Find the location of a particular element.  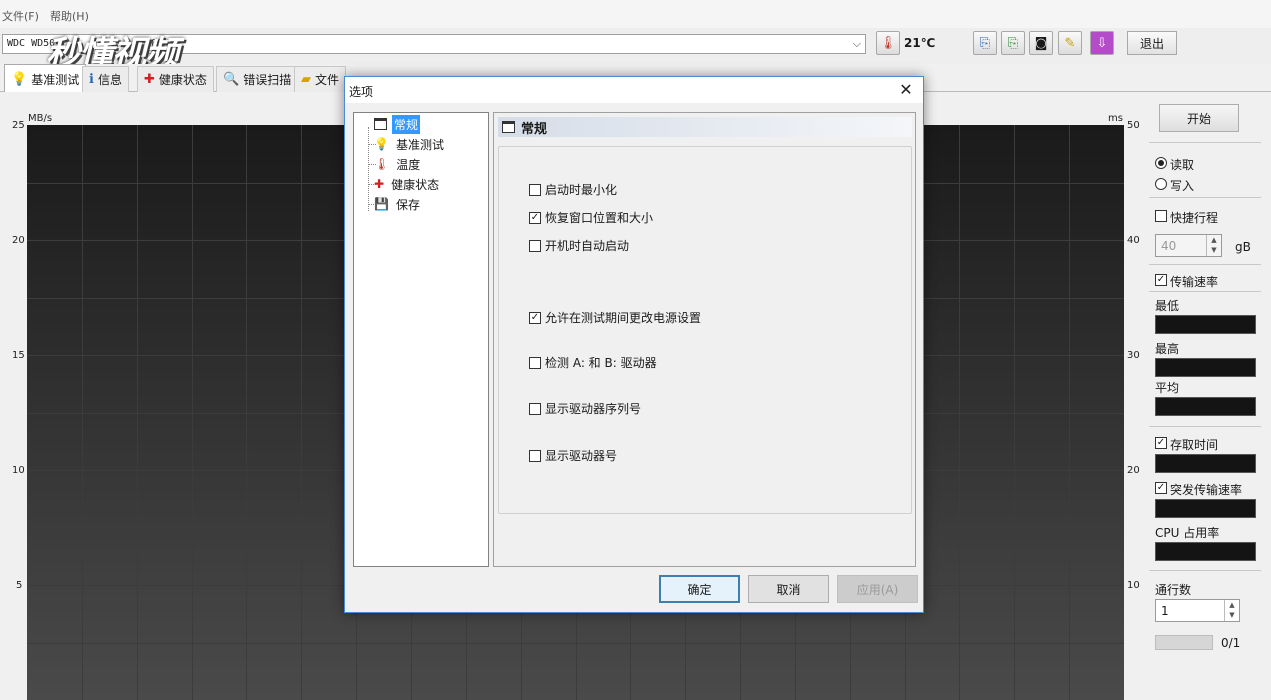

tab-health: ✚ 健康状态 is located at coordinates (175, 79).